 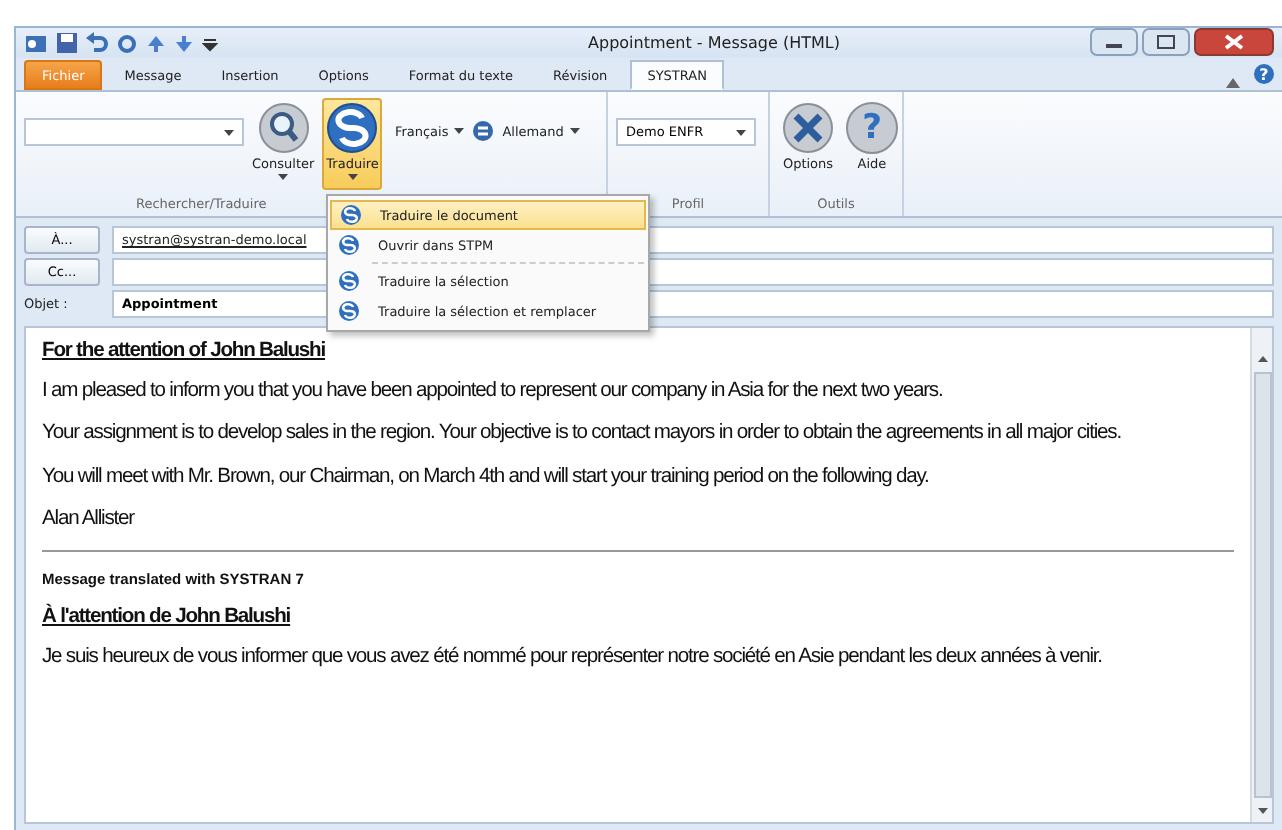 I want to click on magnifier-icon, so click(x=283, y=128).